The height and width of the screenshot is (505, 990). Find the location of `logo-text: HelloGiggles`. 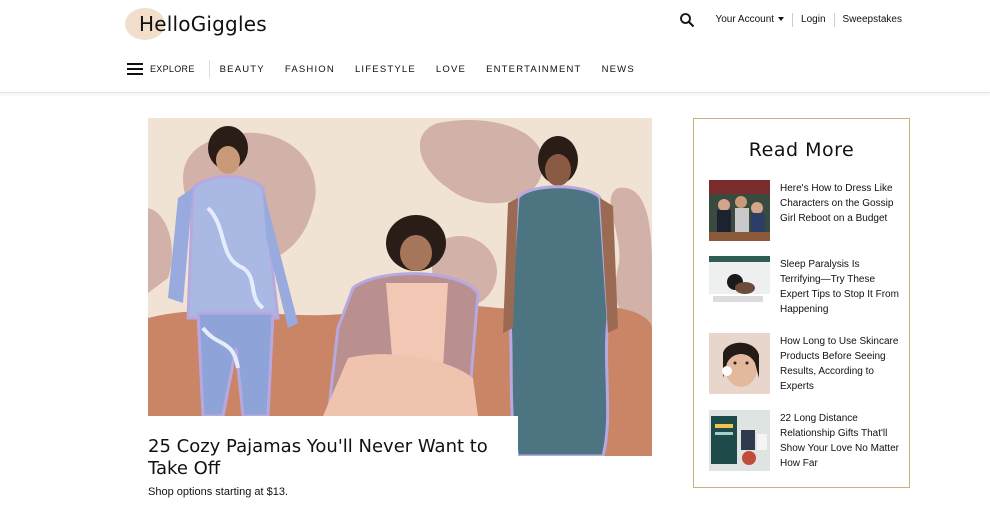

logo-text: HelloGiggles is located at coordinates (203, 24).